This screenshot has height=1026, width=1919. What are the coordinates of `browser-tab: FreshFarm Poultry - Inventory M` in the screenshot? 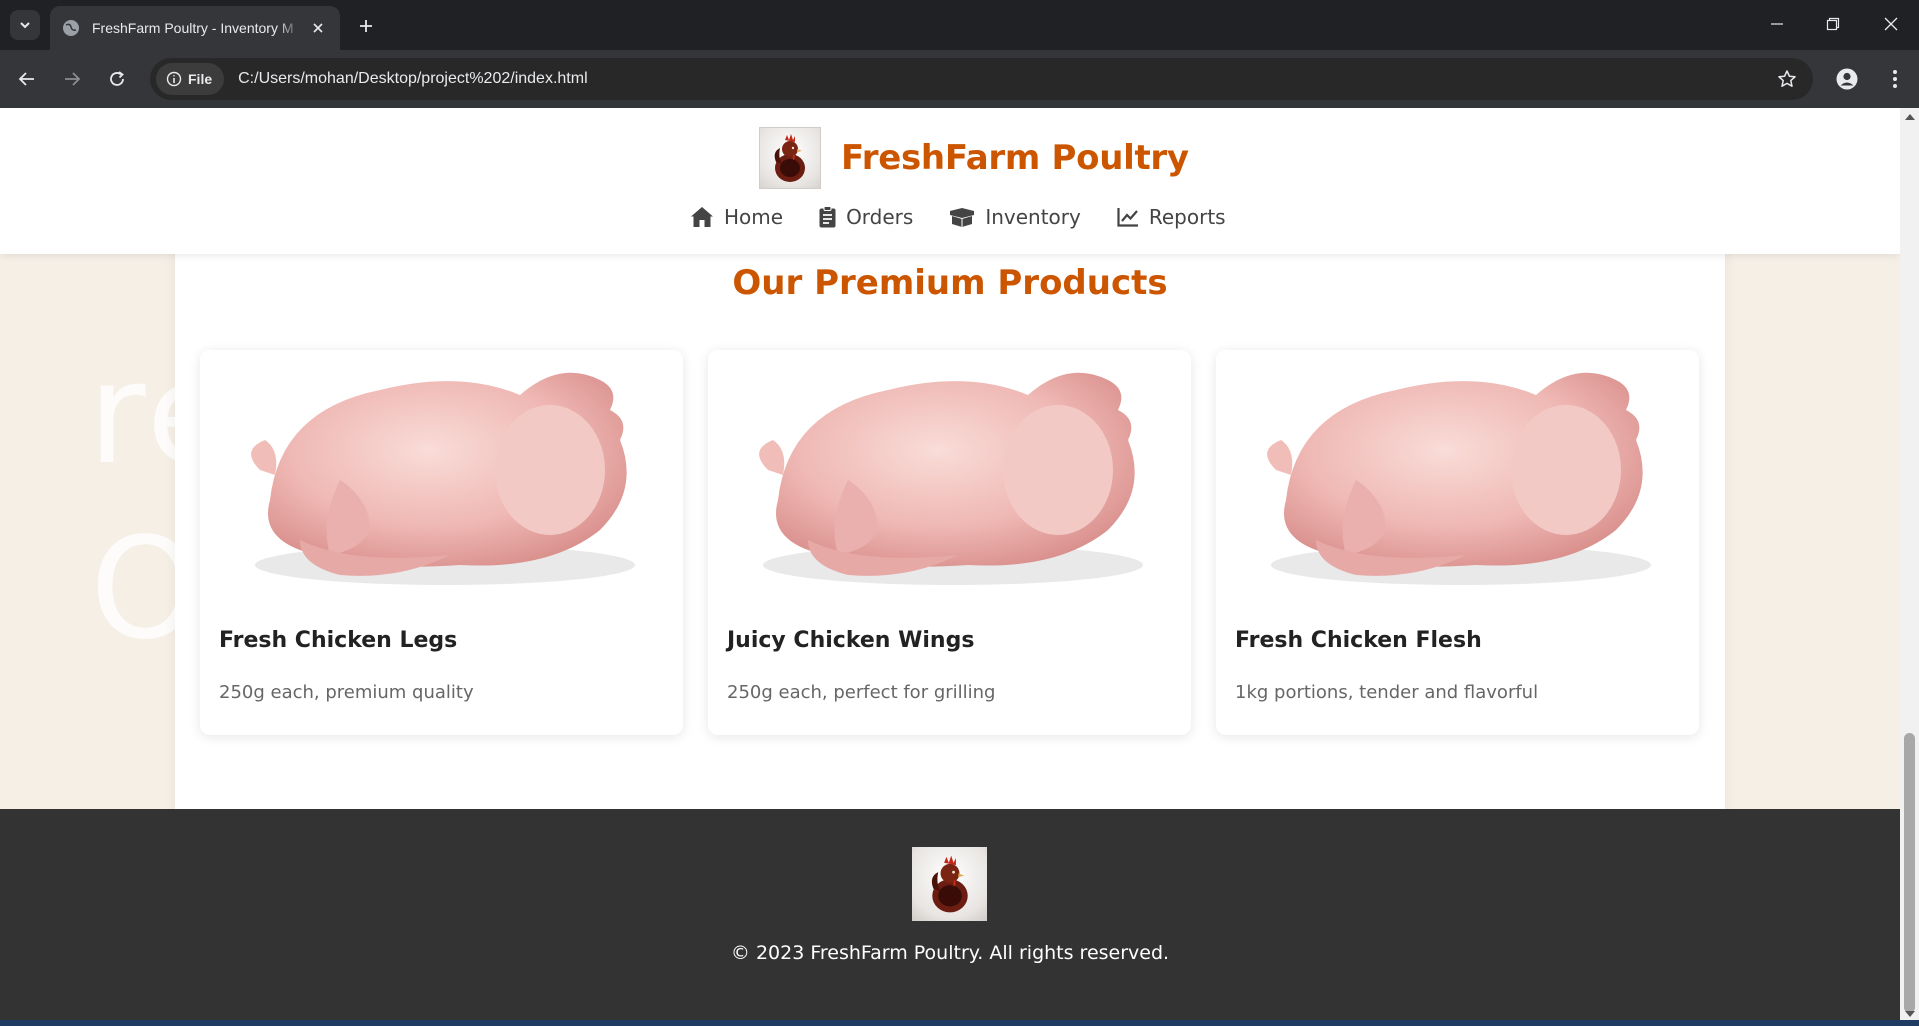 It's located at (195, 28).